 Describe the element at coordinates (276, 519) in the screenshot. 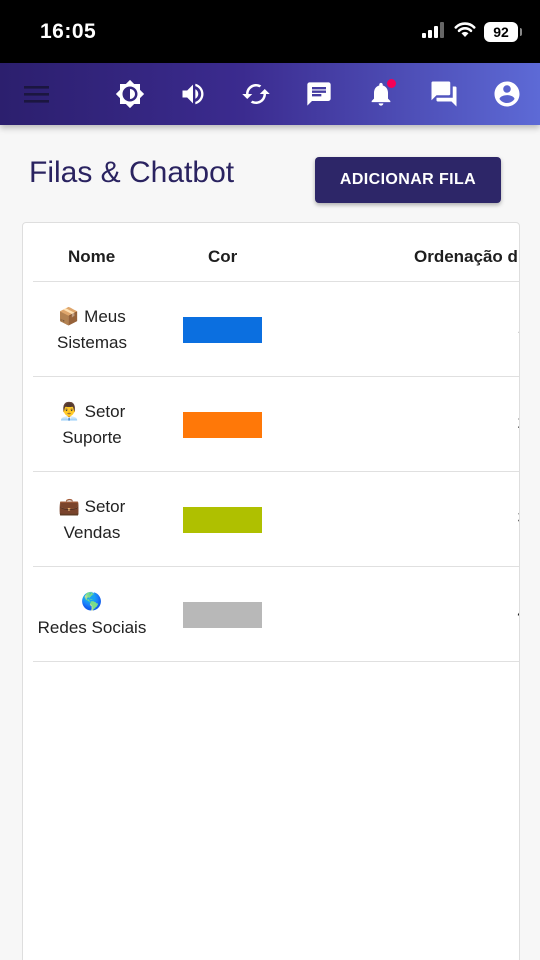

I see `table-row: 💼 Setor Vendas 3` at that location.